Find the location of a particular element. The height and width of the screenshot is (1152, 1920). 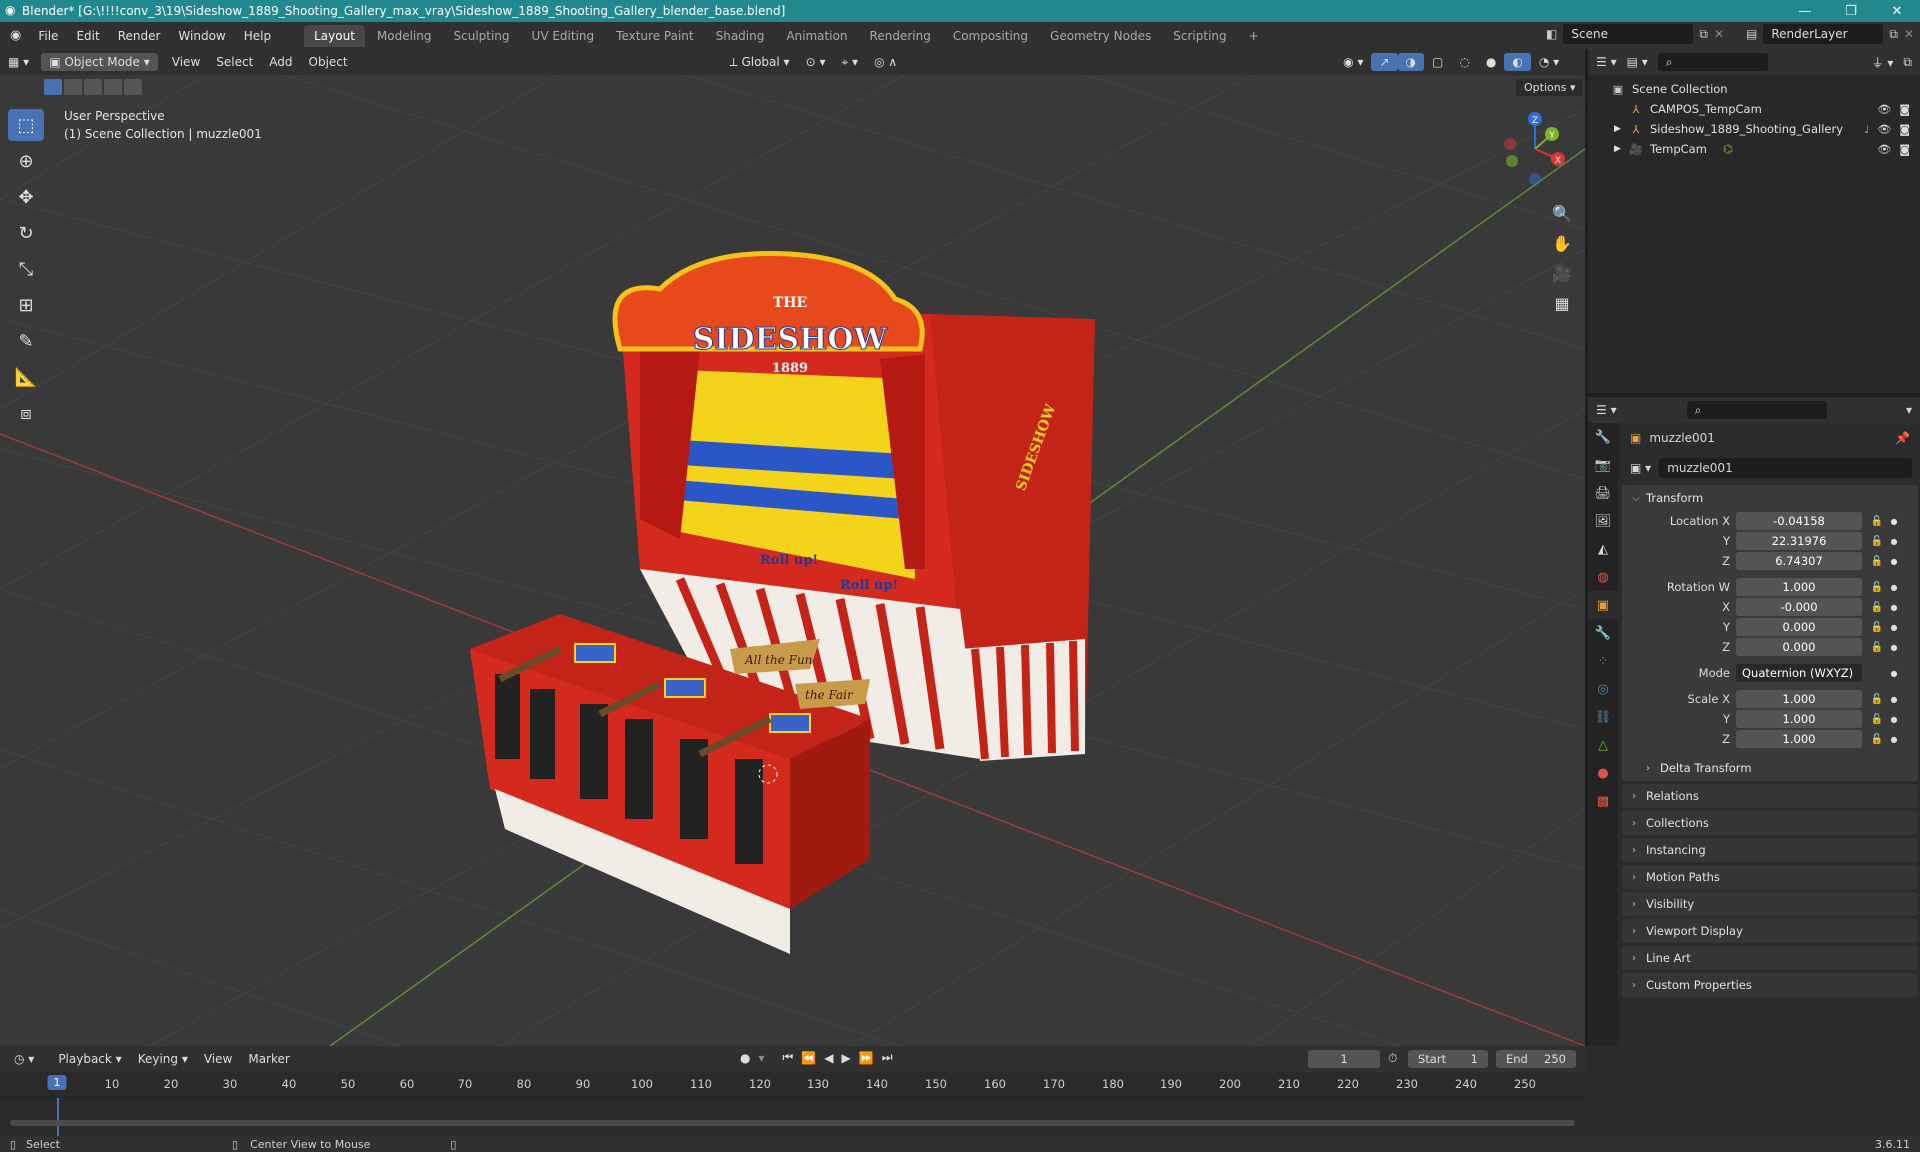

close-icon: ✕ is located at coordinates (1897, 11).